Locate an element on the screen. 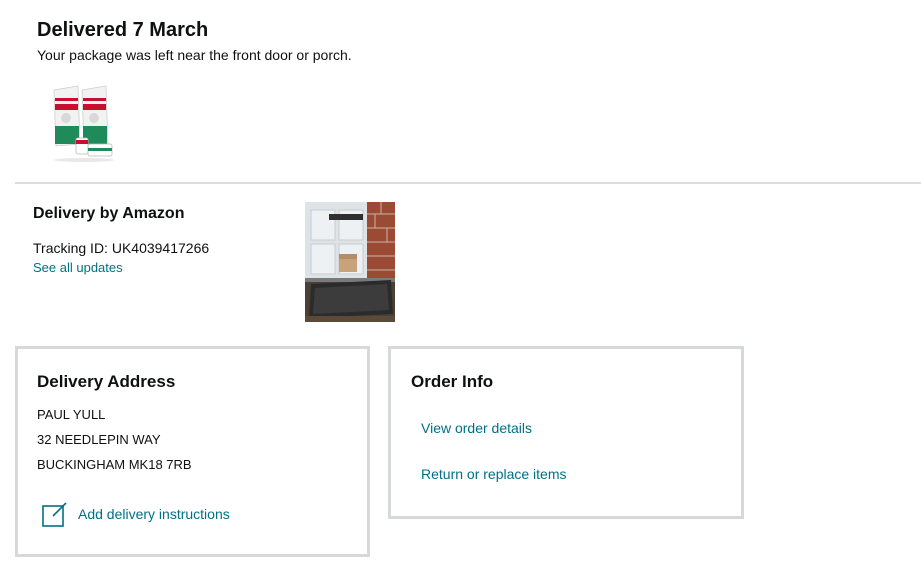 The image size is (921, 581). address-name: PAUL YULL is located at coordinates (71, 414).